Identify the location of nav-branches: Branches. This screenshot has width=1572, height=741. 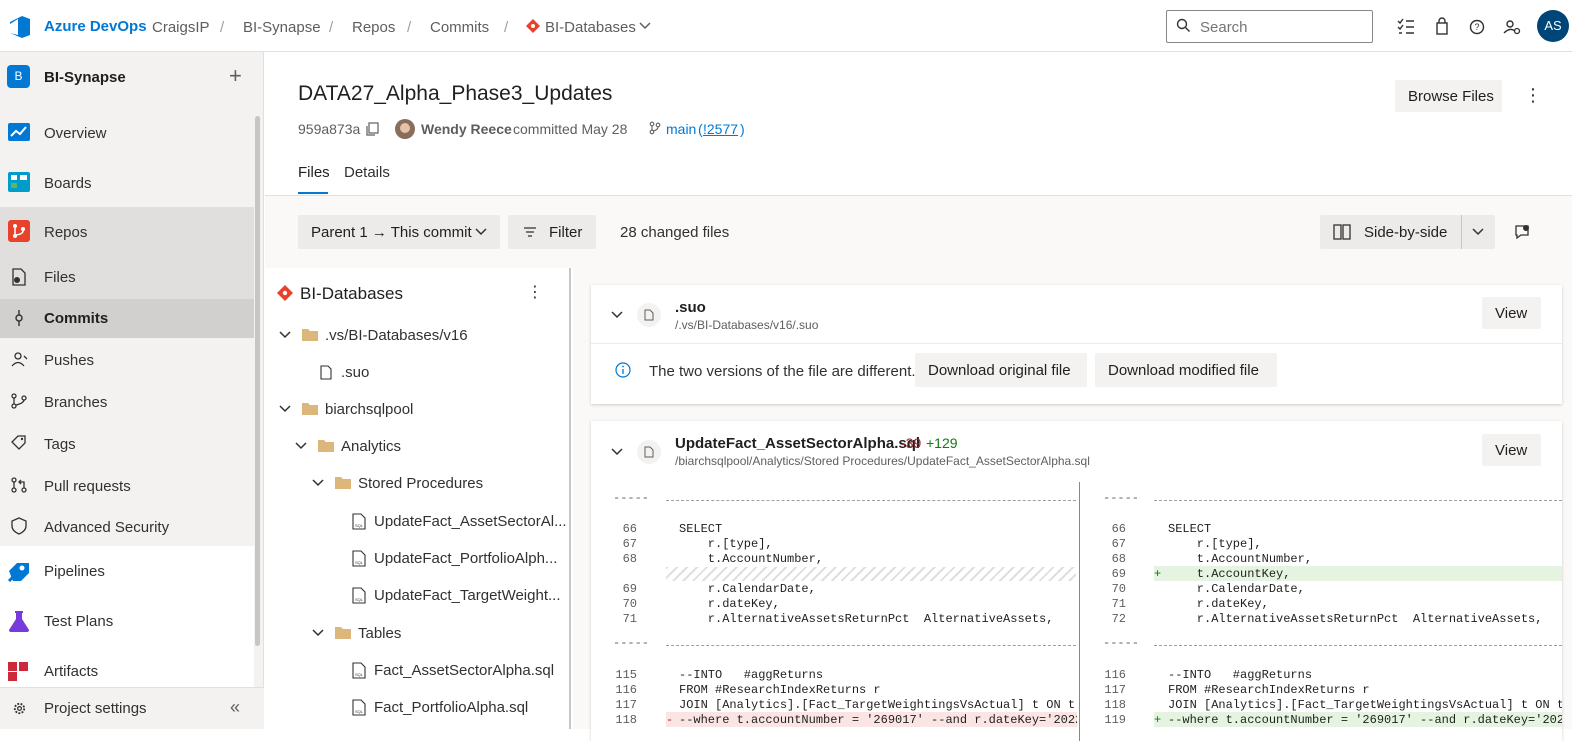
(127, 401).